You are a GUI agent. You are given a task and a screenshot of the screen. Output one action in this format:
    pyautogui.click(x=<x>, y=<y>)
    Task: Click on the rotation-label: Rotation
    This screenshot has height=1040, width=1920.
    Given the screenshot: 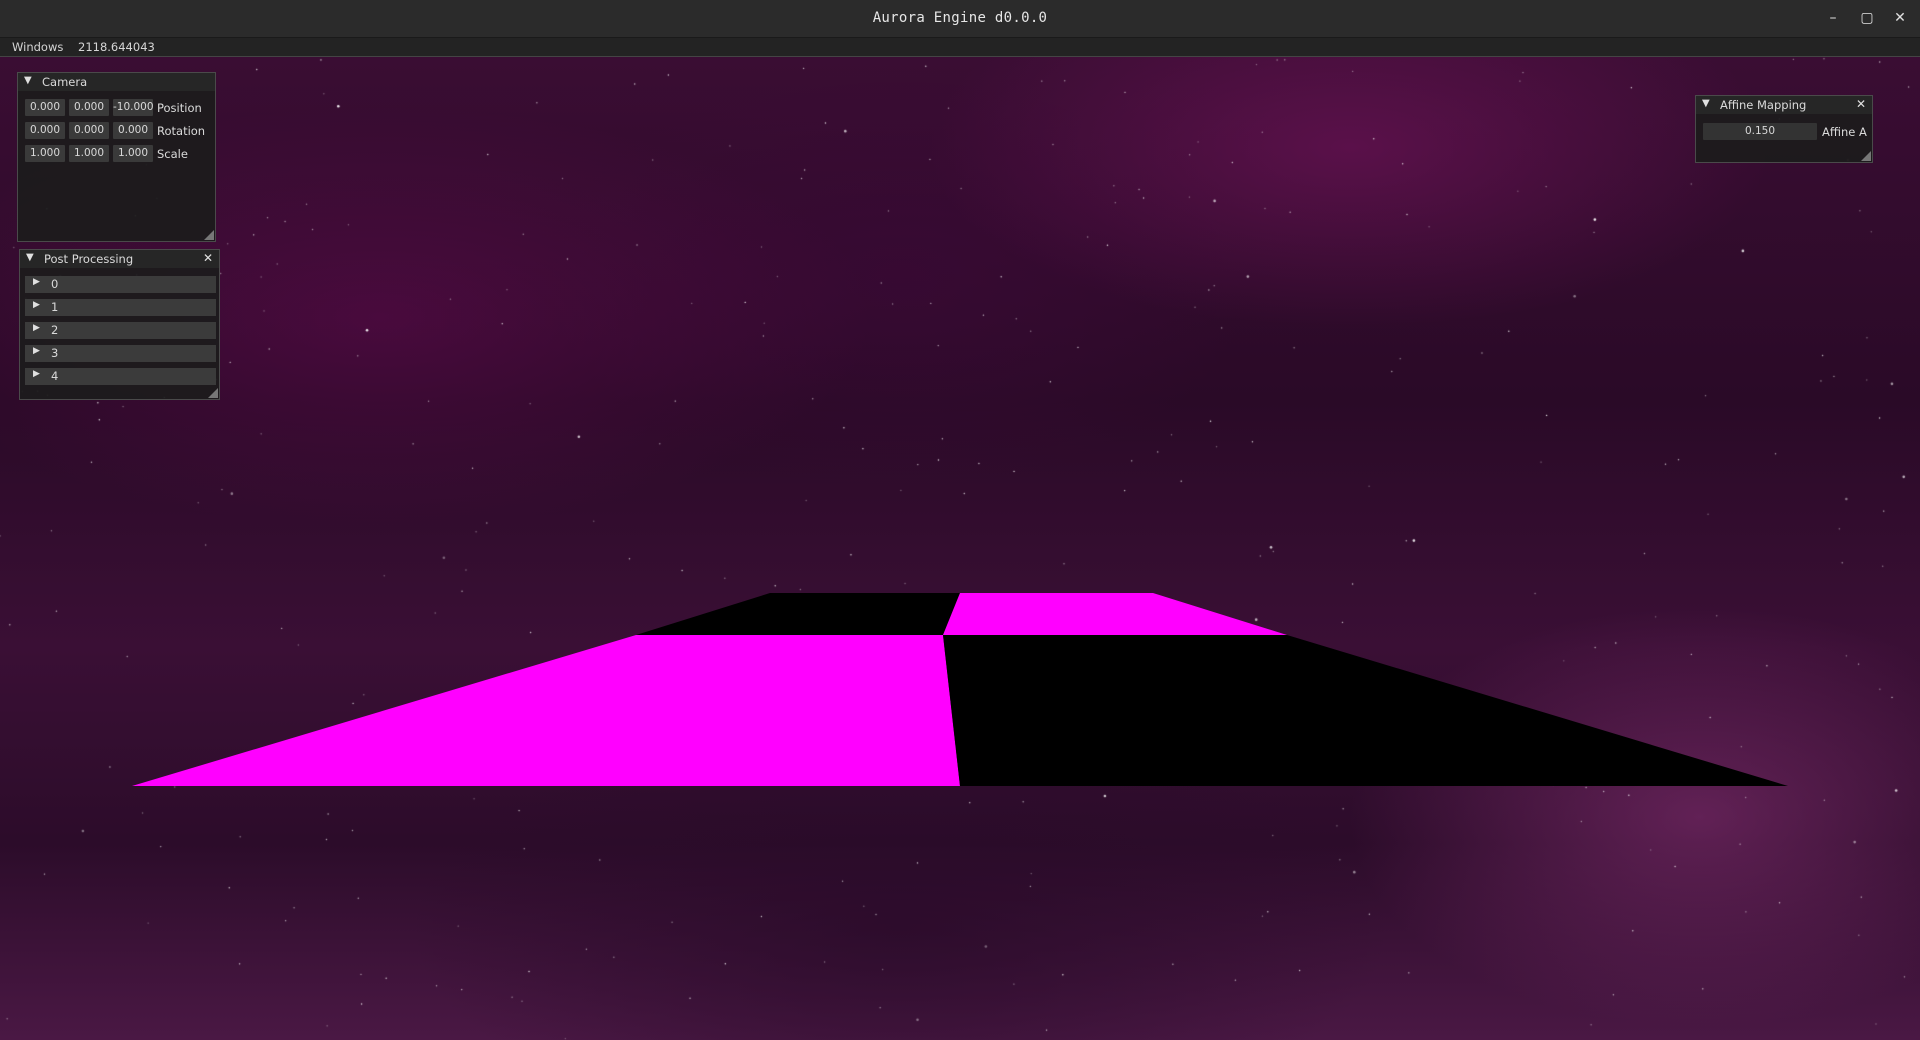 What is the action you would take?
    pyautogui.click(x=181, y=131)
    